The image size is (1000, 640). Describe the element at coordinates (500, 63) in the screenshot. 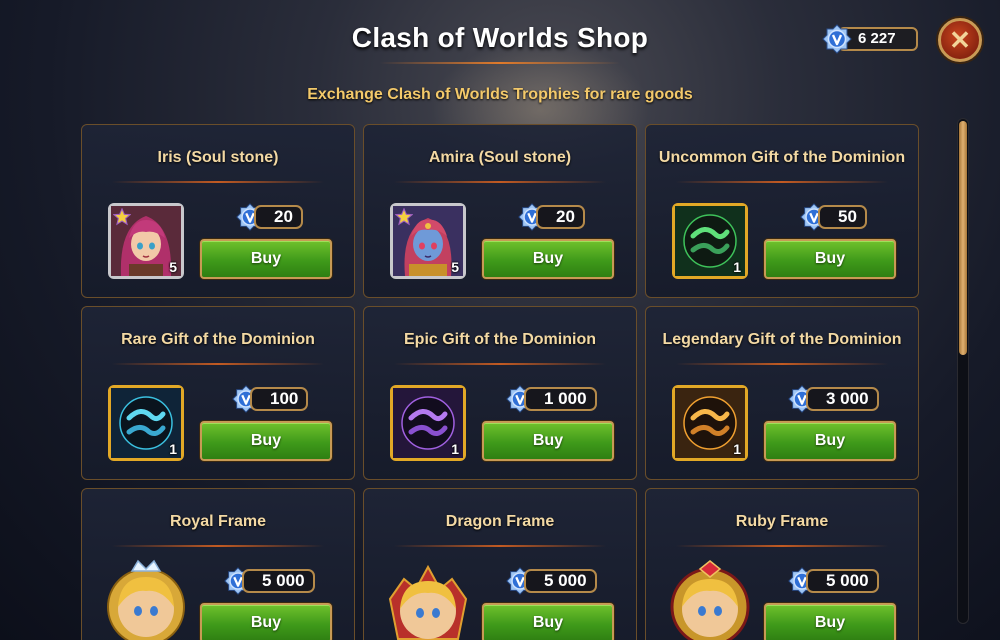

I see `title-divider` at that location.